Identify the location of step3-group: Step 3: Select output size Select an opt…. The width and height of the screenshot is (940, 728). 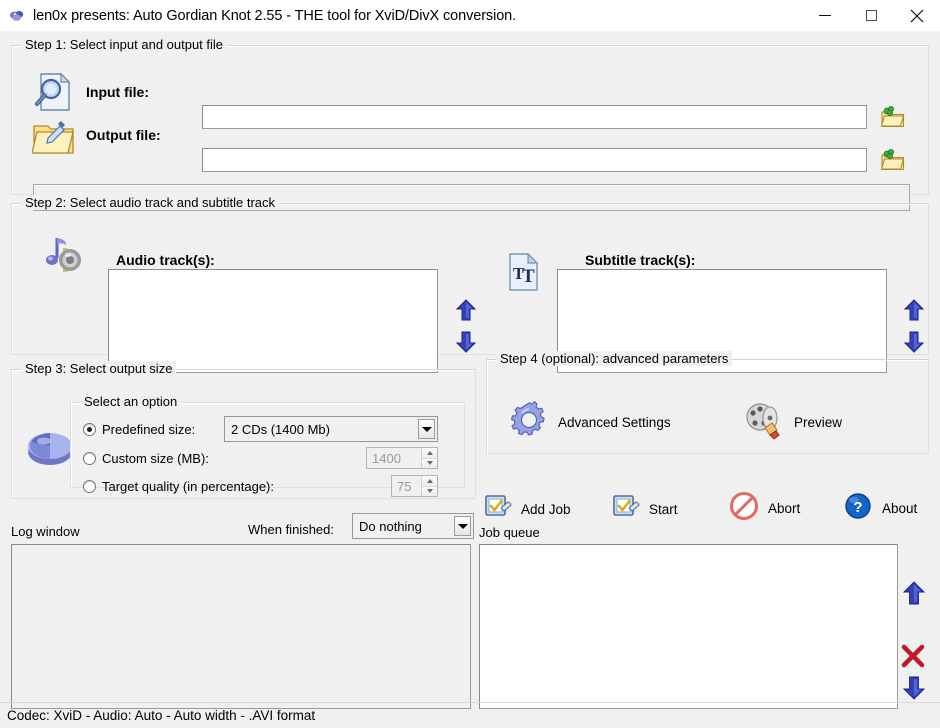
(243, 430).